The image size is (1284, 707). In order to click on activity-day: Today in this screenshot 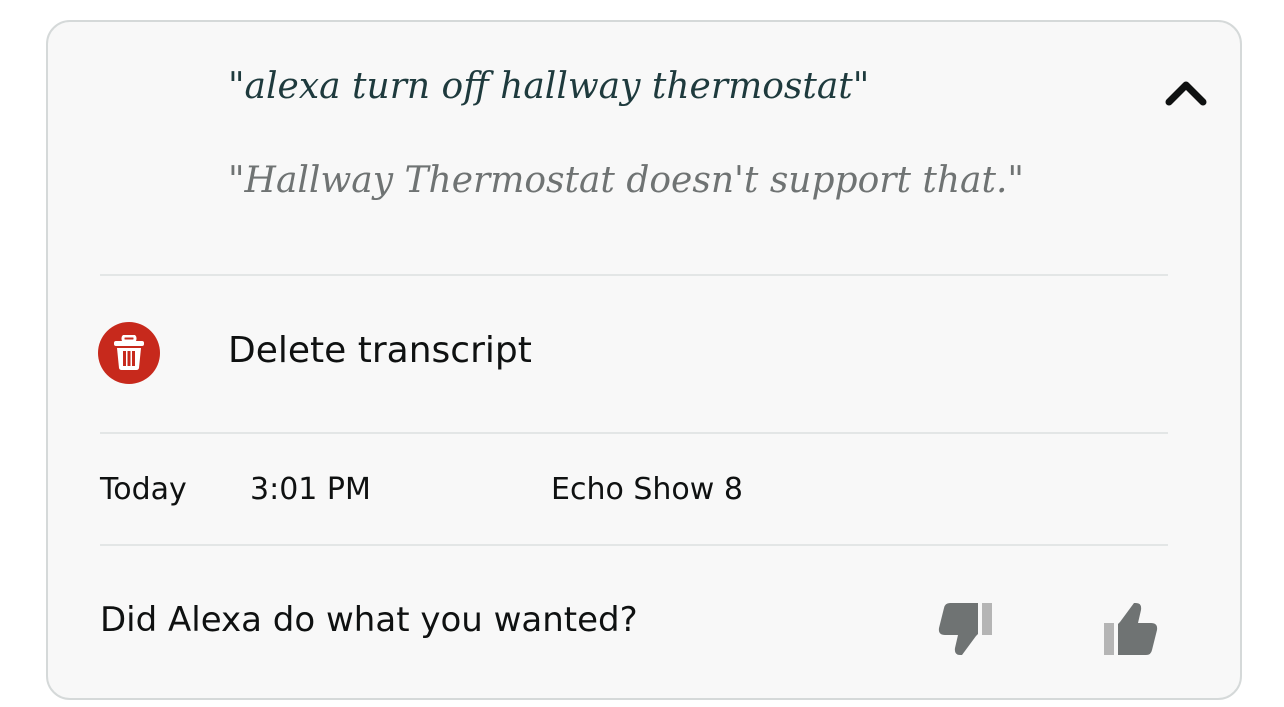, I will do `click(143, 489)`.